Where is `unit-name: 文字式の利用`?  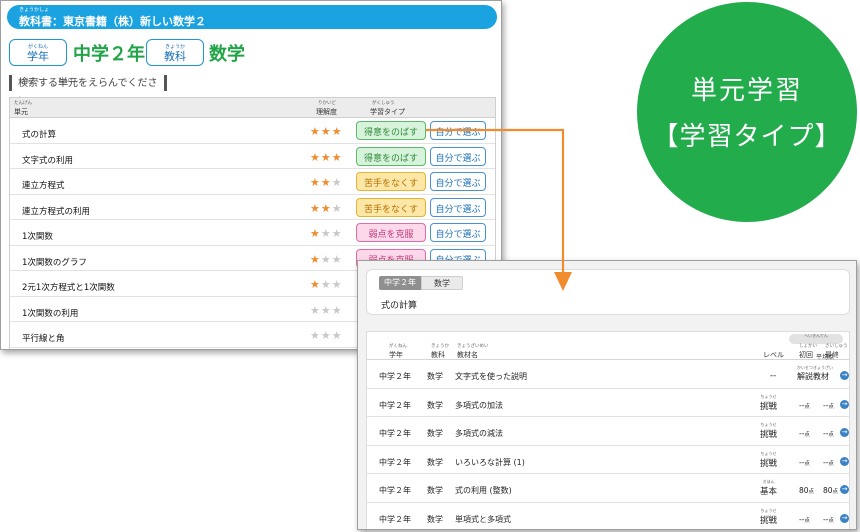
unit-name: 文字式の利用 is located at coordinates (48, 160).